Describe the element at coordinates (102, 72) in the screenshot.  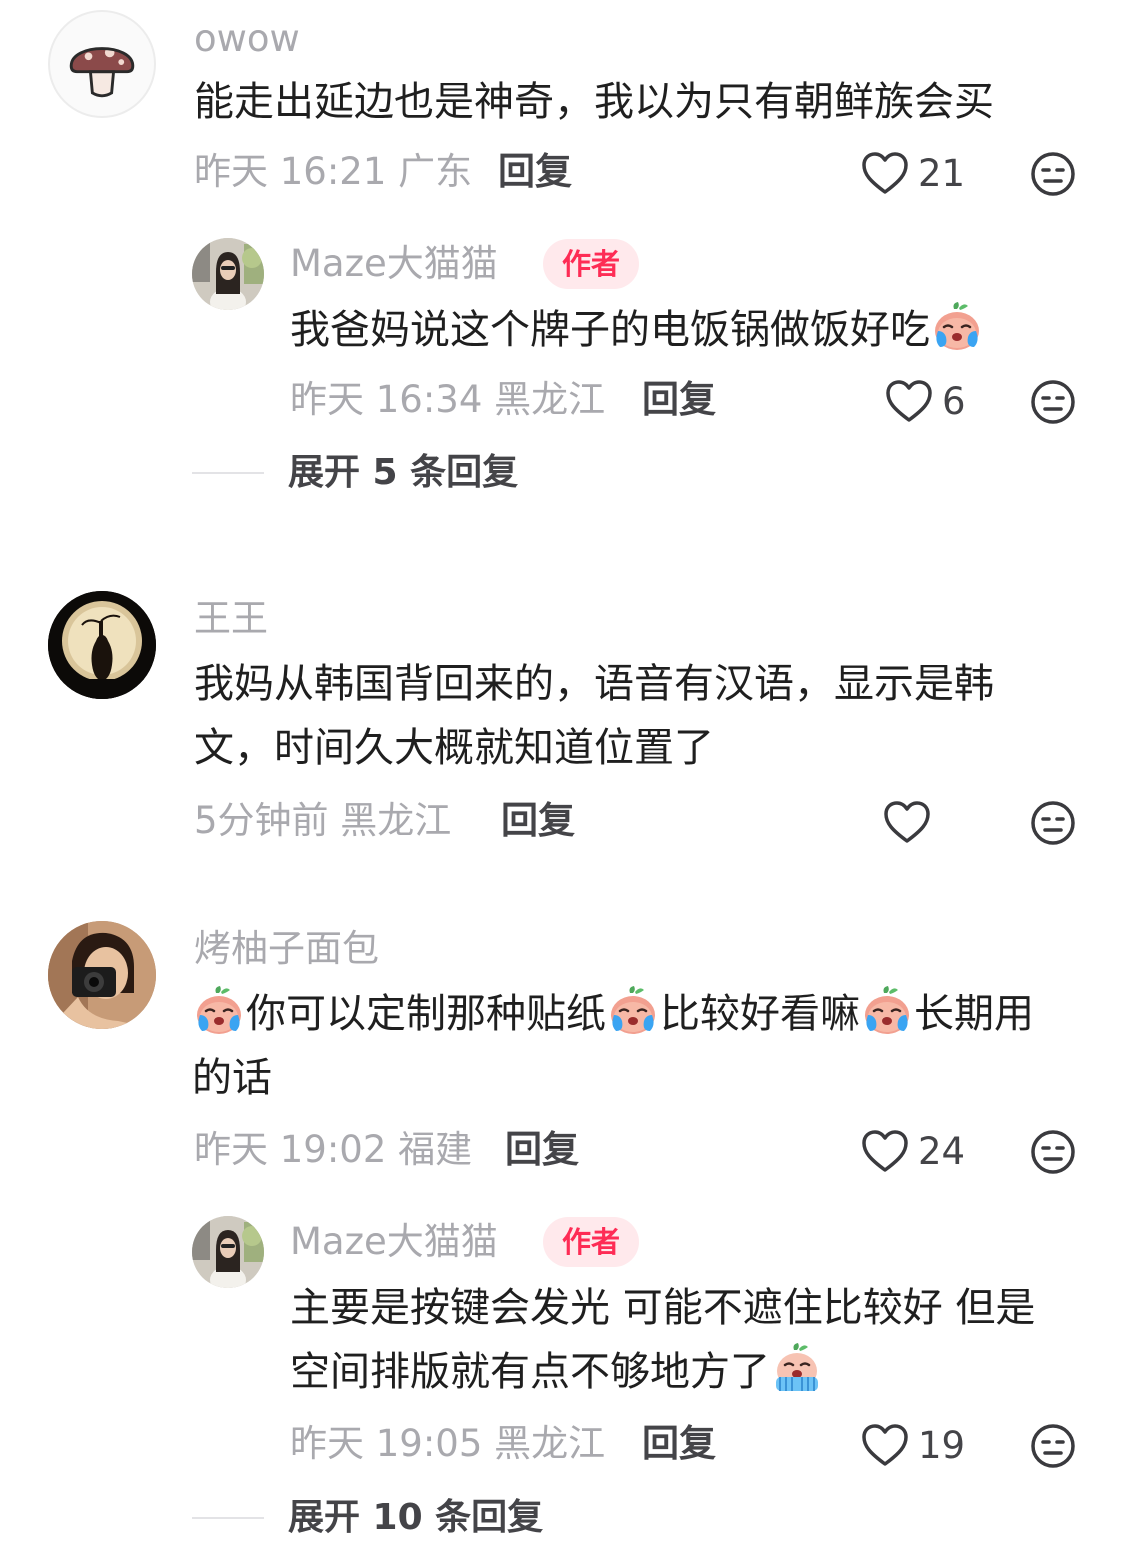
I see `mushroom-icon` at that location.